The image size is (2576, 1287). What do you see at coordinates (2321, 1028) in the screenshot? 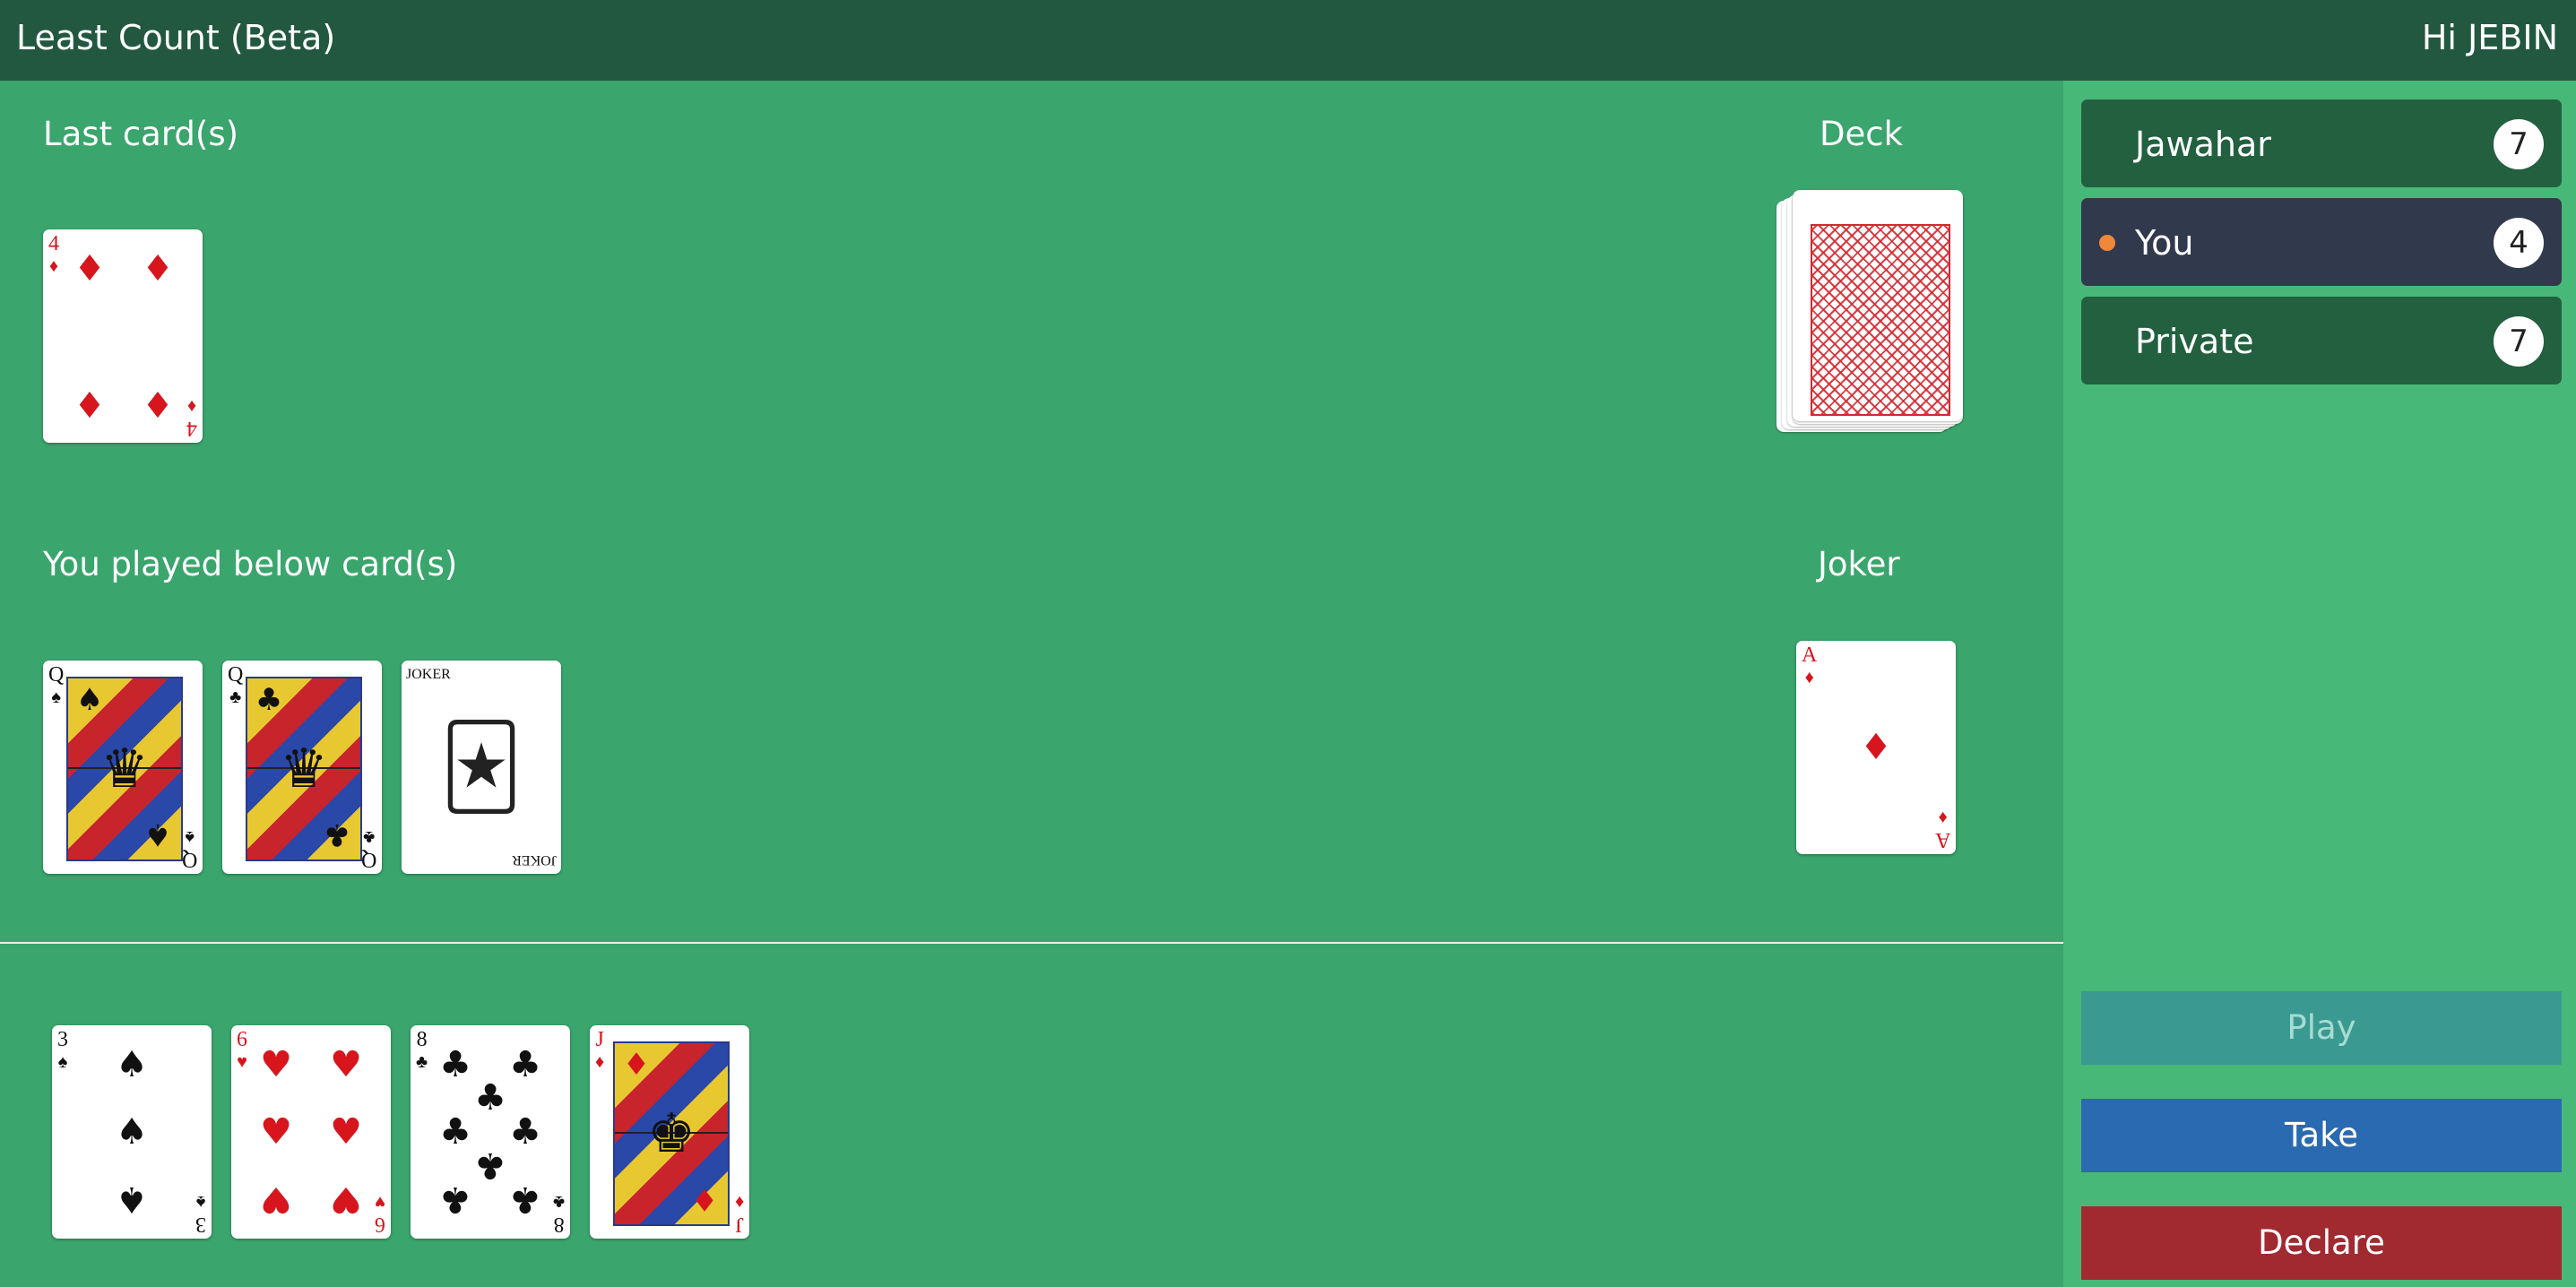
I see `play-button: Play` at bounding box center [2321, 1028].